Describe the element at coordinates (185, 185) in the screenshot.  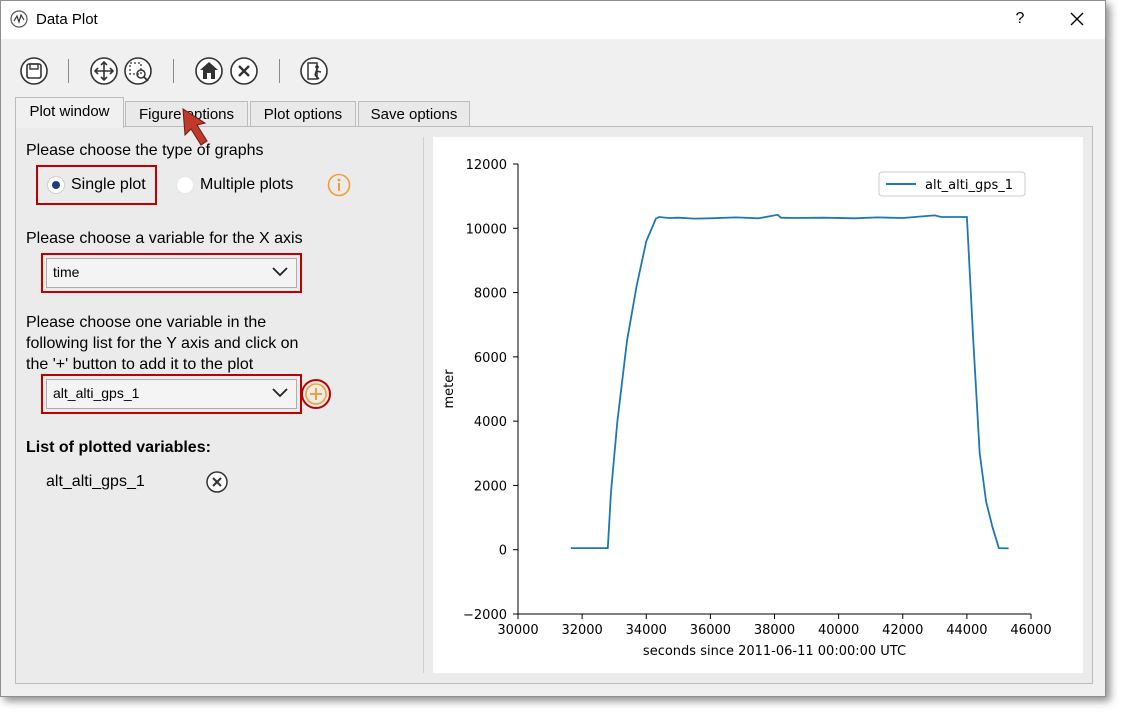
I see `multiple-plots-radio` at that location.